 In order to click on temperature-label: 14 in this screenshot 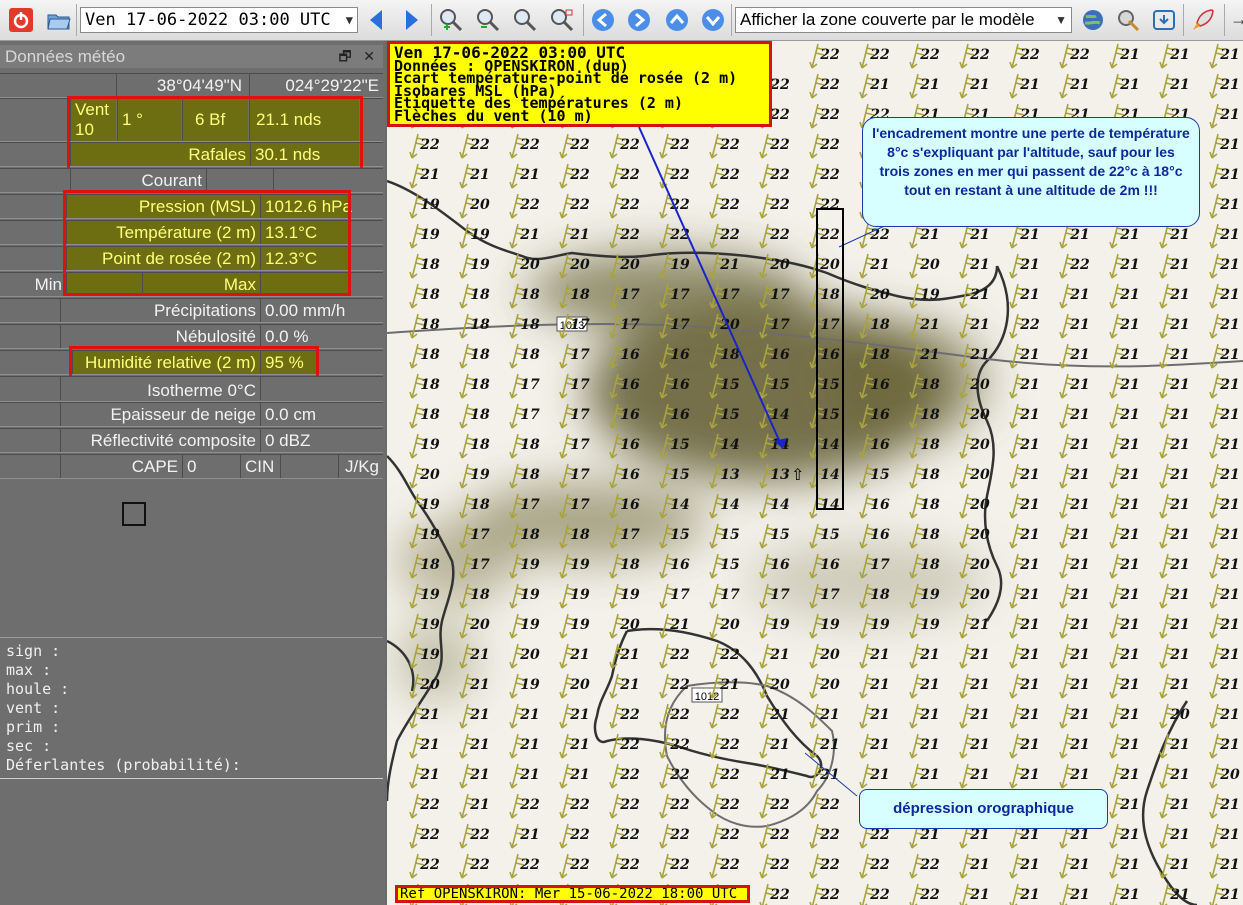, I will do `click(779, 415)`.